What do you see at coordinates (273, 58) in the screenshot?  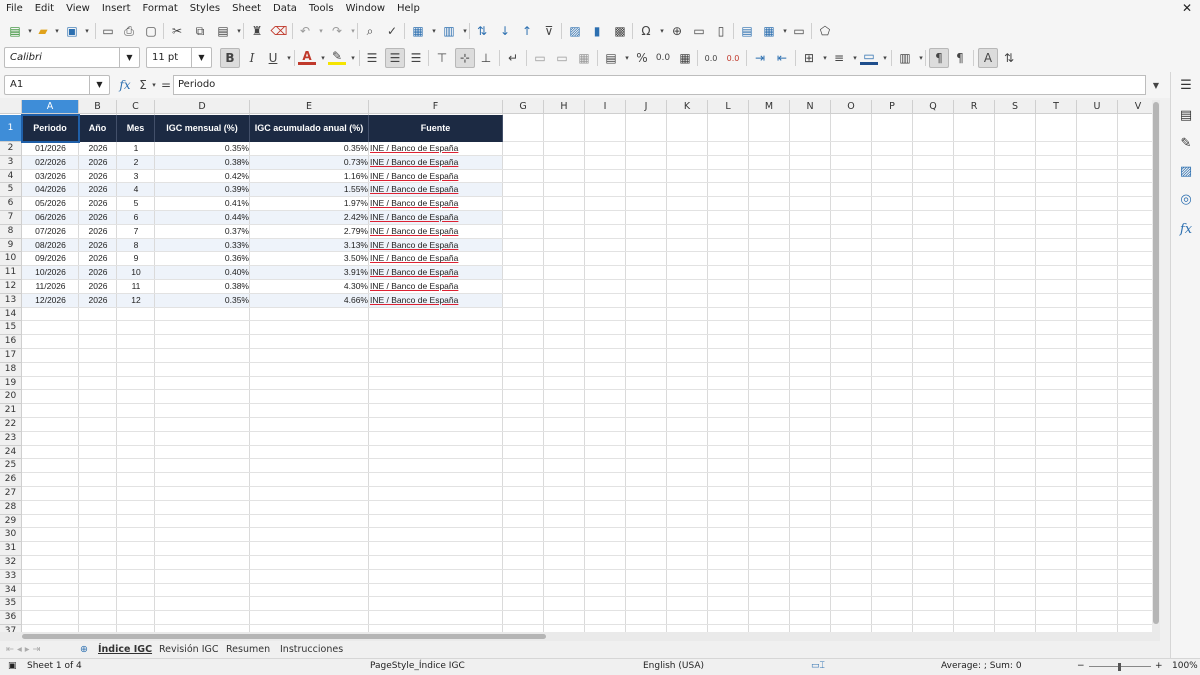 I see `underline-button: U` at bounding box center [273, 58].